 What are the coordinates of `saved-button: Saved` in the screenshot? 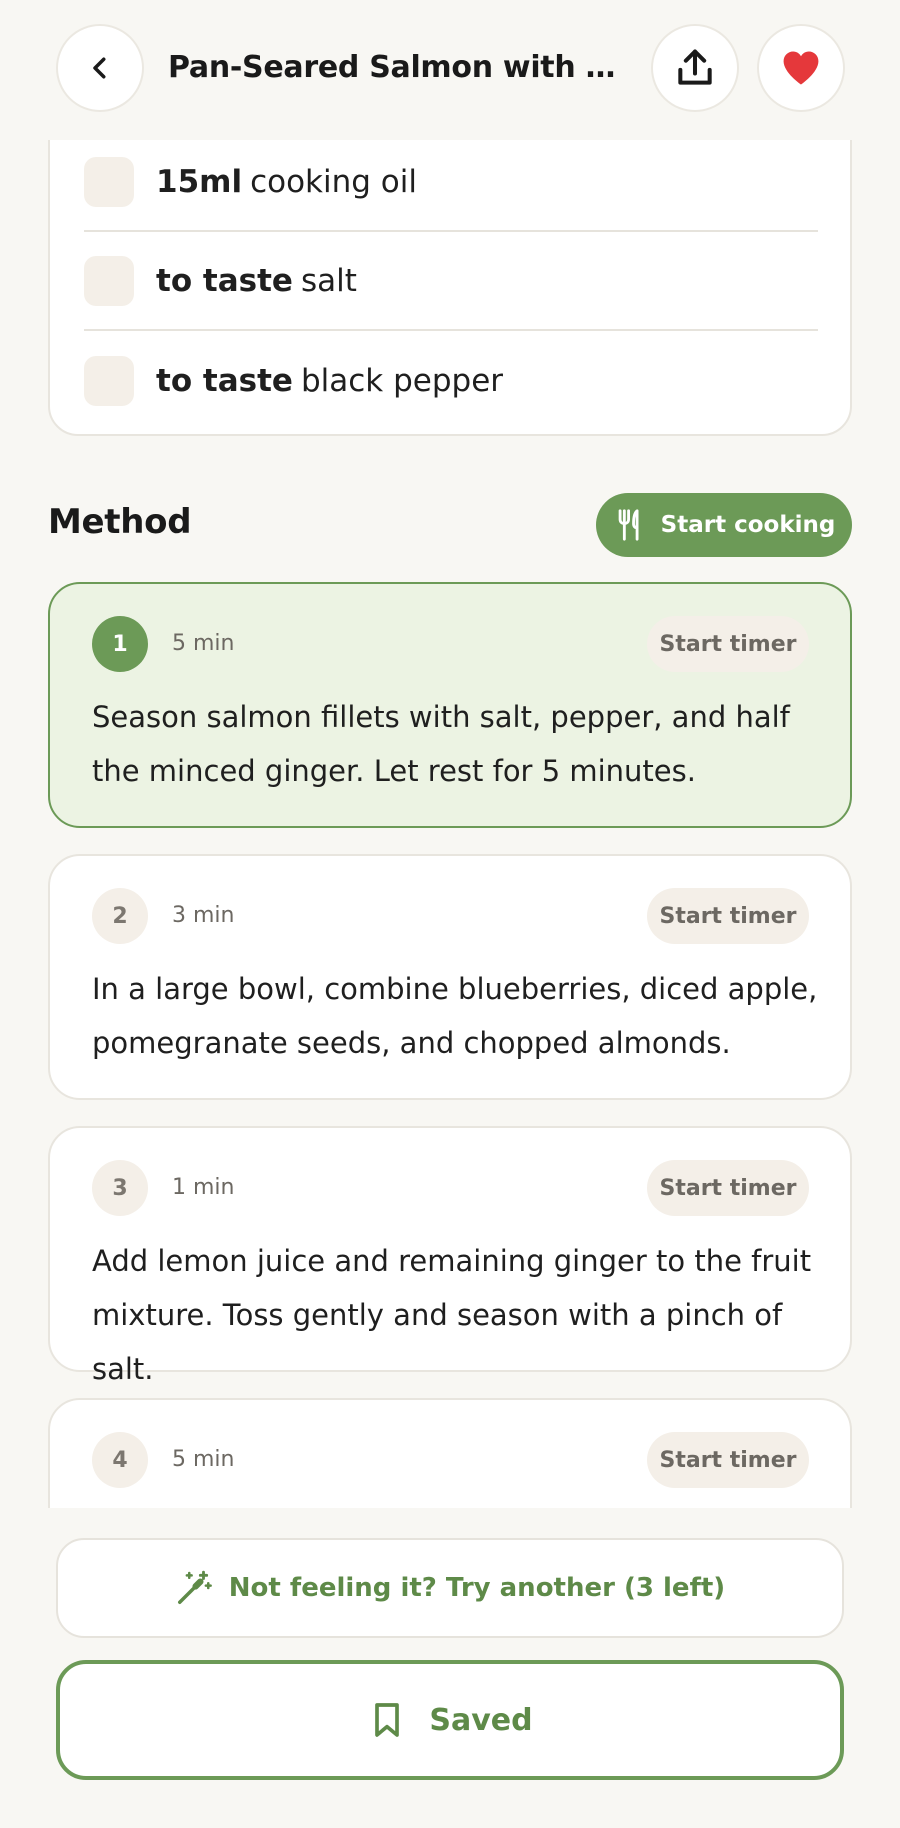 It's located at (450, 1720).